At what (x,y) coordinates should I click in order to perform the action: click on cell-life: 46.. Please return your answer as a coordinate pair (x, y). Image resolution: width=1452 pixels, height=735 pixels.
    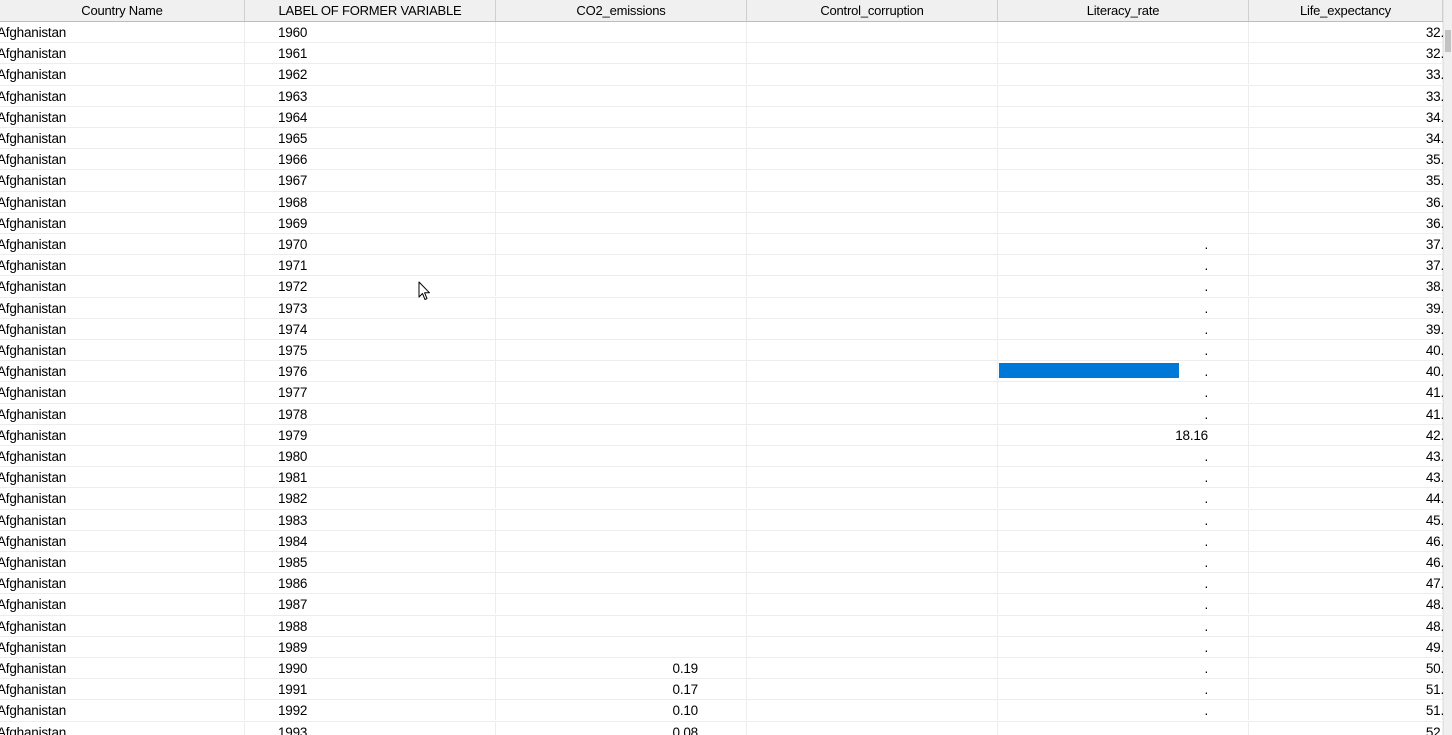
    Looking at the image, I should click on (1346, 540).